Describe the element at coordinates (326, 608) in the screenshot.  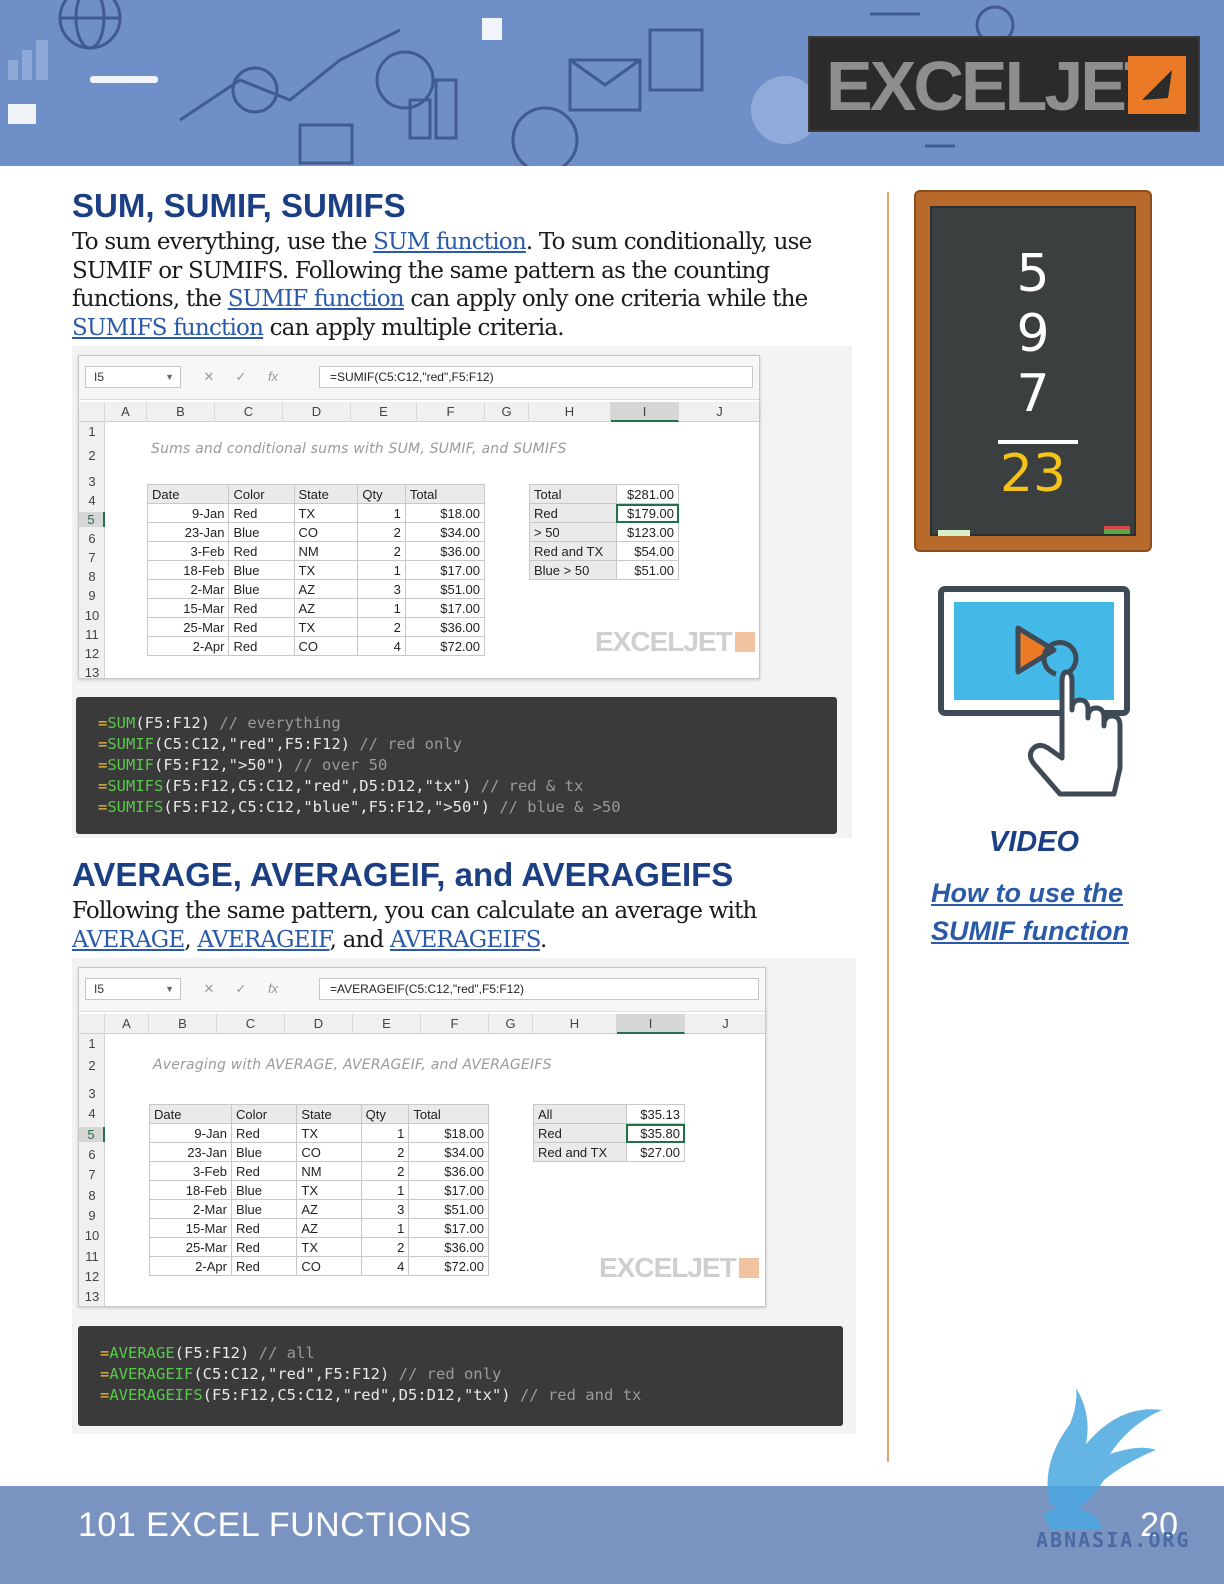
I see `cell: AZ` at that location.